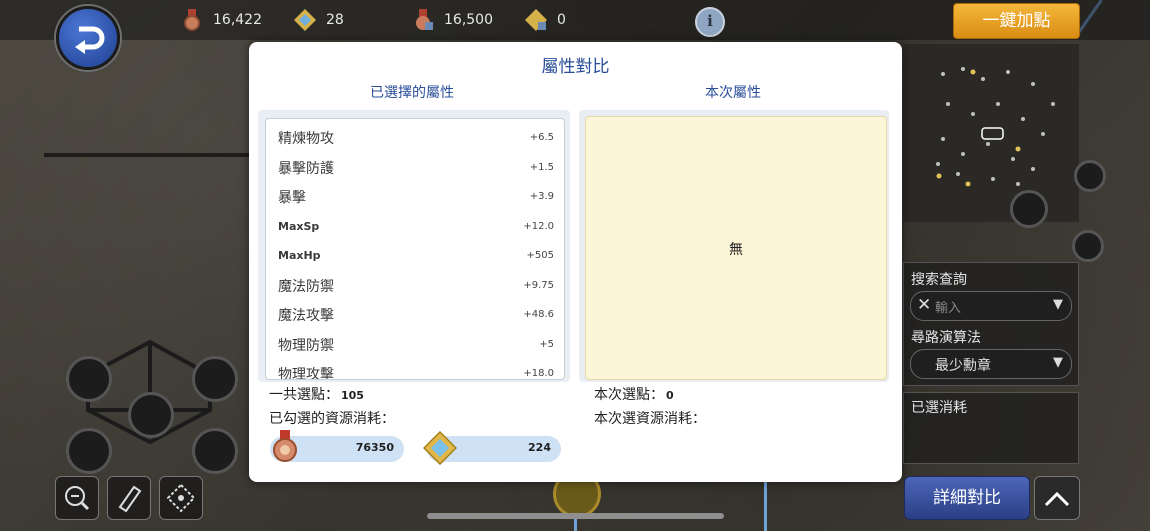 This screenshot has width=1150, height=531. I want to click on attribute-value: +48.6, so click(538, 314).